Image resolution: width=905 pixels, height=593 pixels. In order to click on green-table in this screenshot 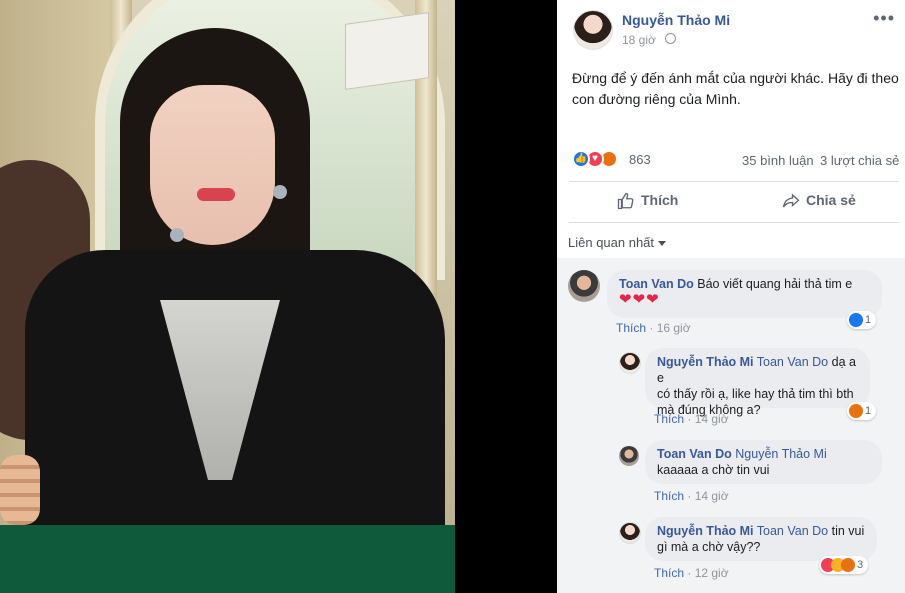, I will do `click(227, 559)`.